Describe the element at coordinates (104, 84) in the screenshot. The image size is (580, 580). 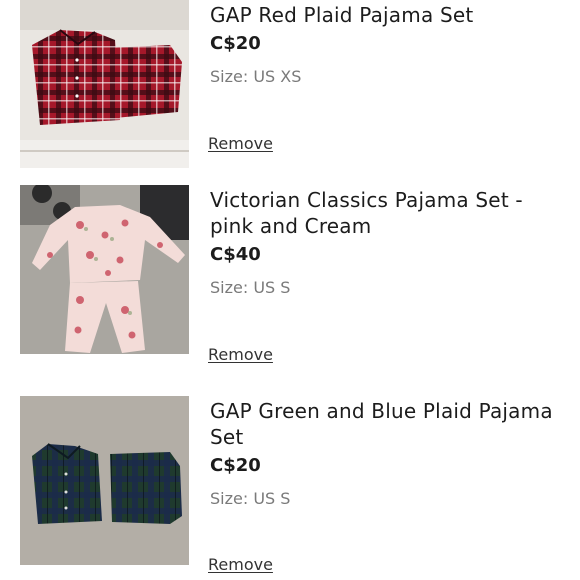
I see `product-image-red-plaid` at that location.